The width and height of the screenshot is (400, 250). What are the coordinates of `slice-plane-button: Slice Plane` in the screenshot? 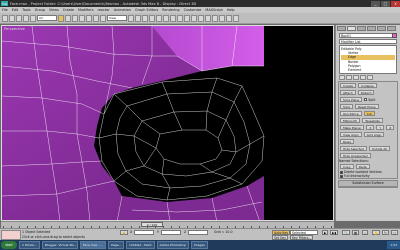 It's located at (351, 99).